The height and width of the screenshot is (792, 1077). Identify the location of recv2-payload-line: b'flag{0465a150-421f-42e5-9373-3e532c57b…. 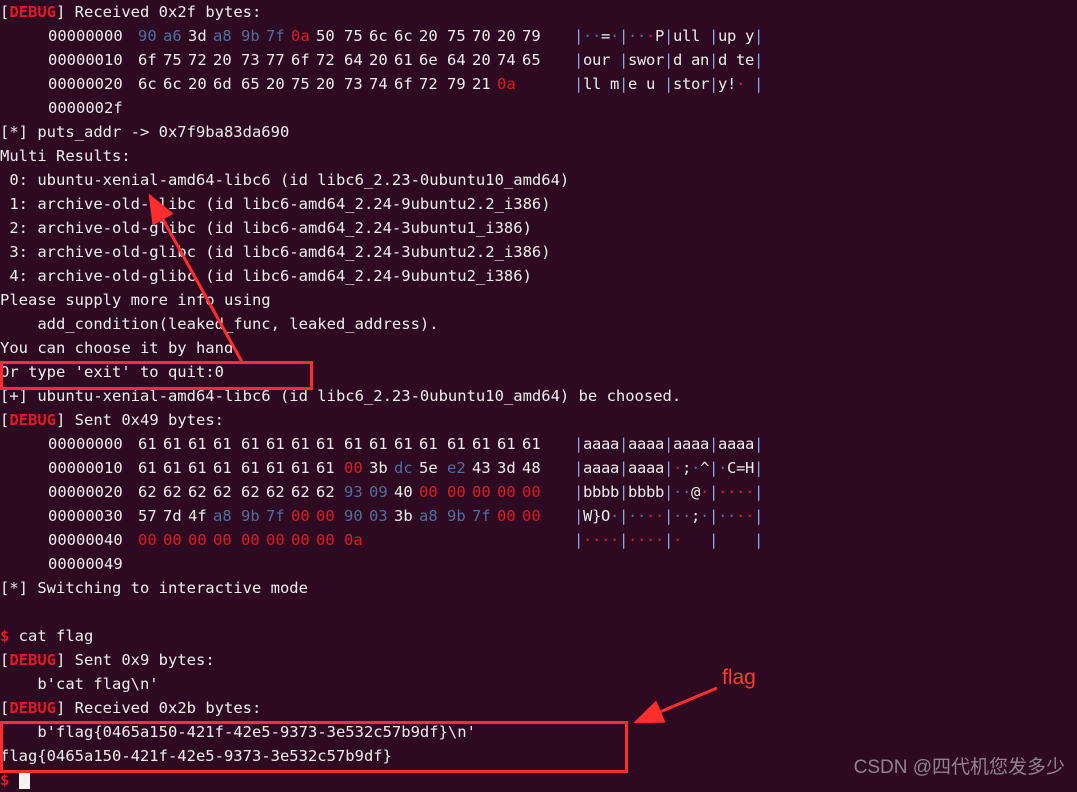
(238, 732).